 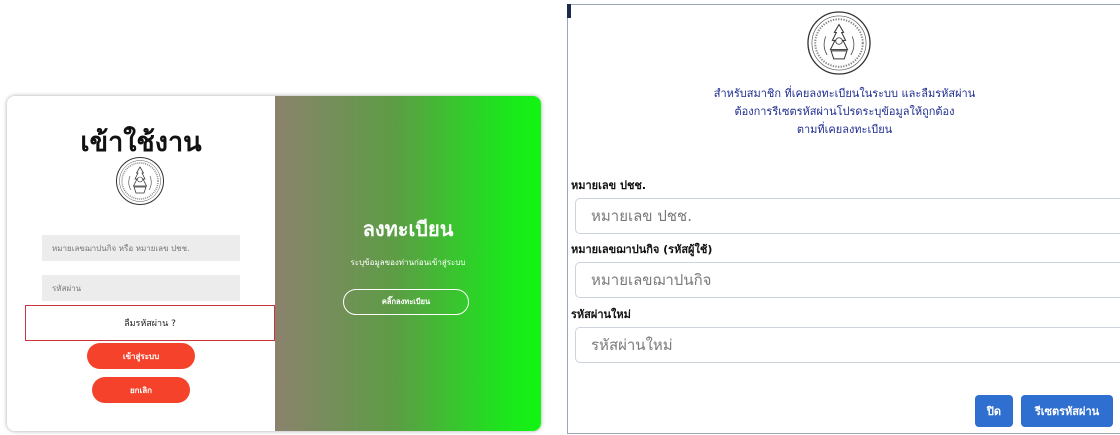 I want to click on member-id-input, so click(x=847, y=280).